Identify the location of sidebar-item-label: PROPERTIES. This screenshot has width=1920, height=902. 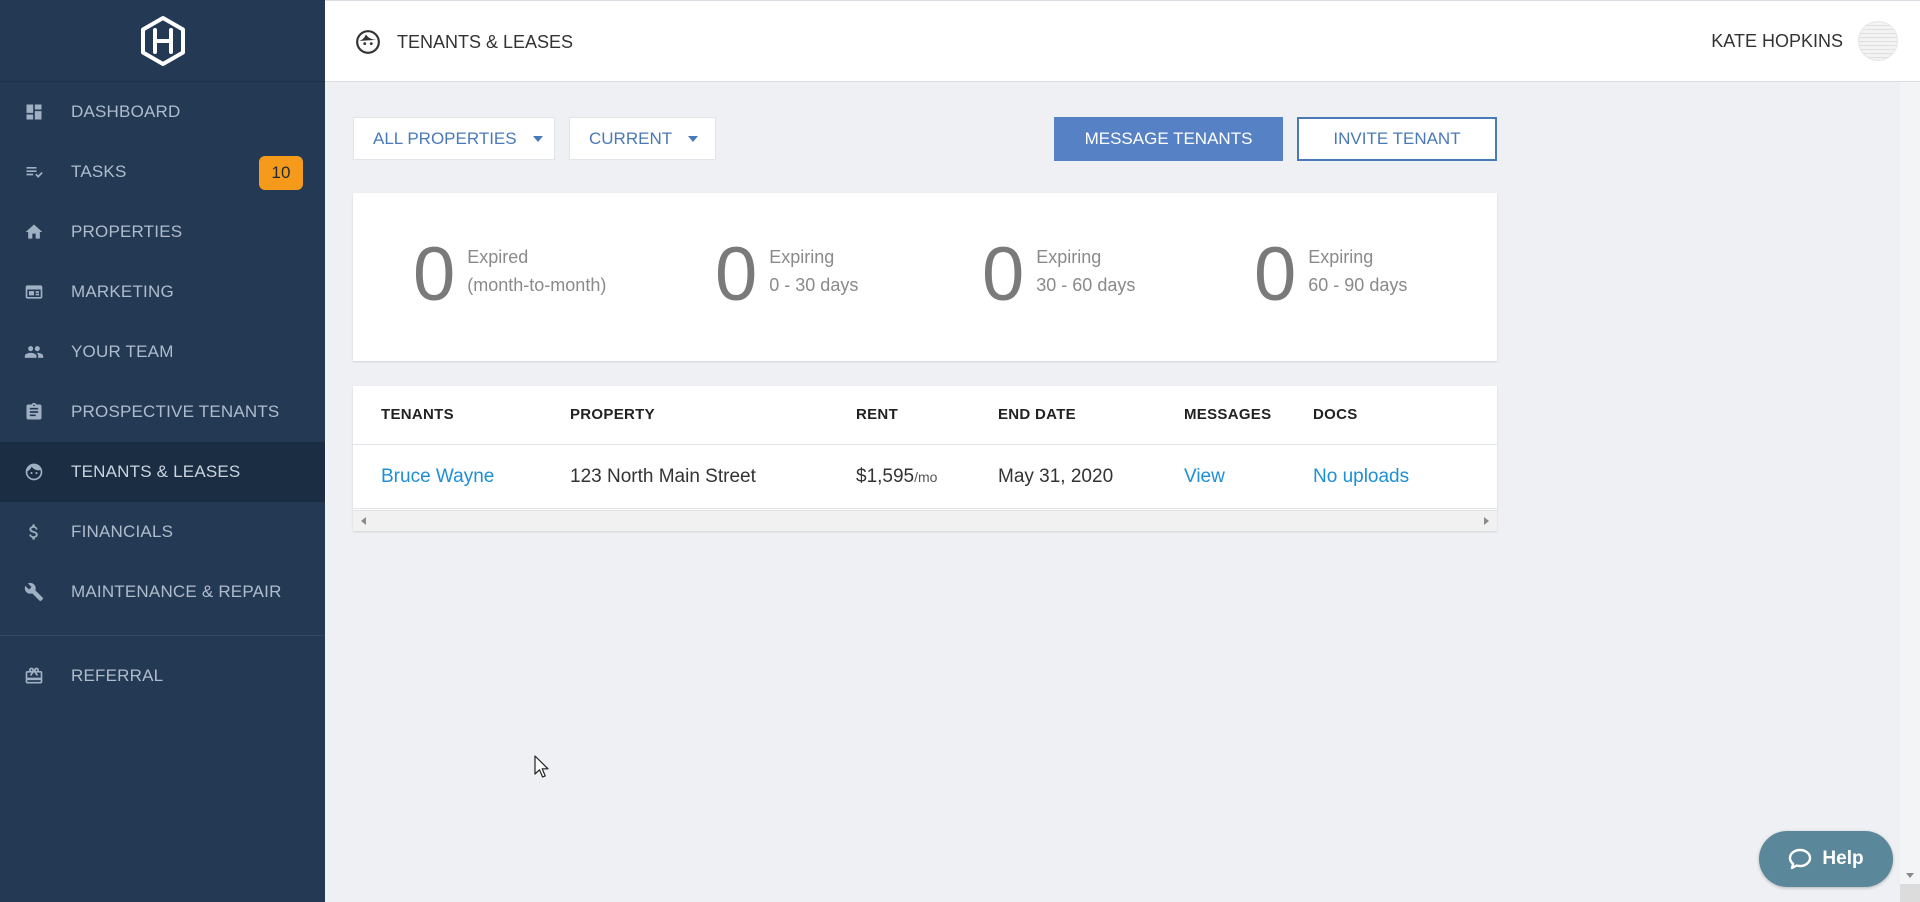
(127, 231).